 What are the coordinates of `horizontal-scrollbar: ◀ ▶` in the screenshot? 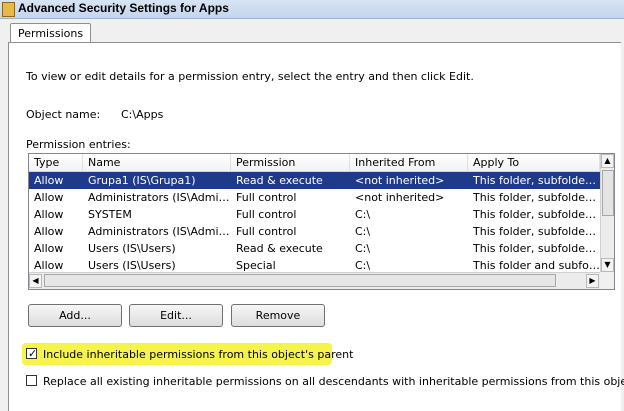 It's located at (314, 280).